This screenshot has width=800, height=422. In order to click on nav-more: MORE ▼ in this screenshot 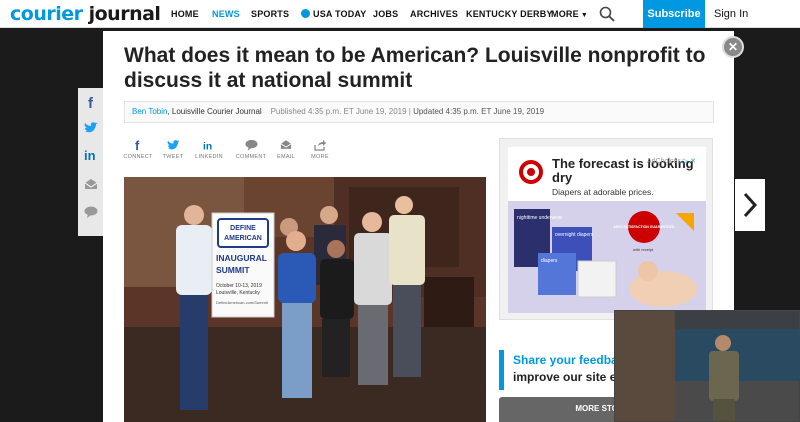, I will do `click(569, 14)`.